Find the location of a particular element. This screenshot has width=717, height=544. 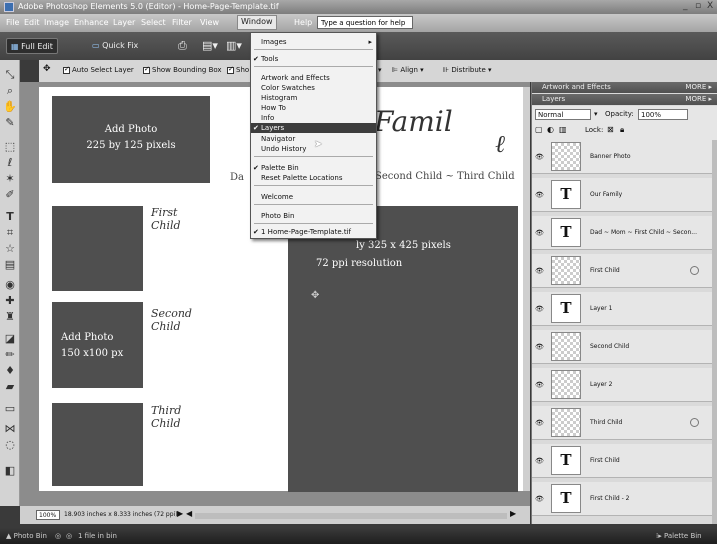

window-menu-item-welcome: Welcome is located at coordinates (313, 197).